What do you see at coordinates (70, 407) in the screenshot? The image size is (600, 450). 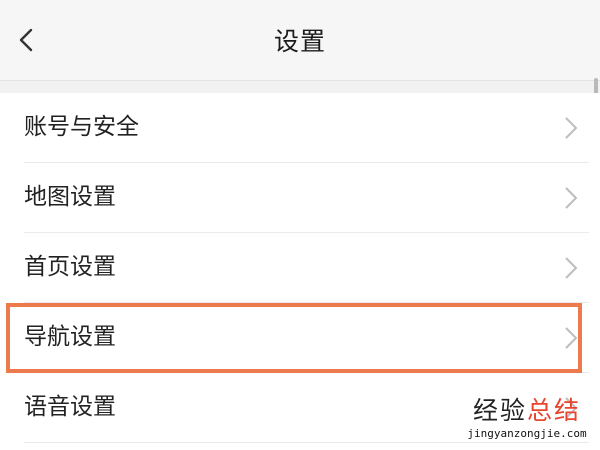 I see `settings-item-label: 语音设置` at bounding box center [70, 407].